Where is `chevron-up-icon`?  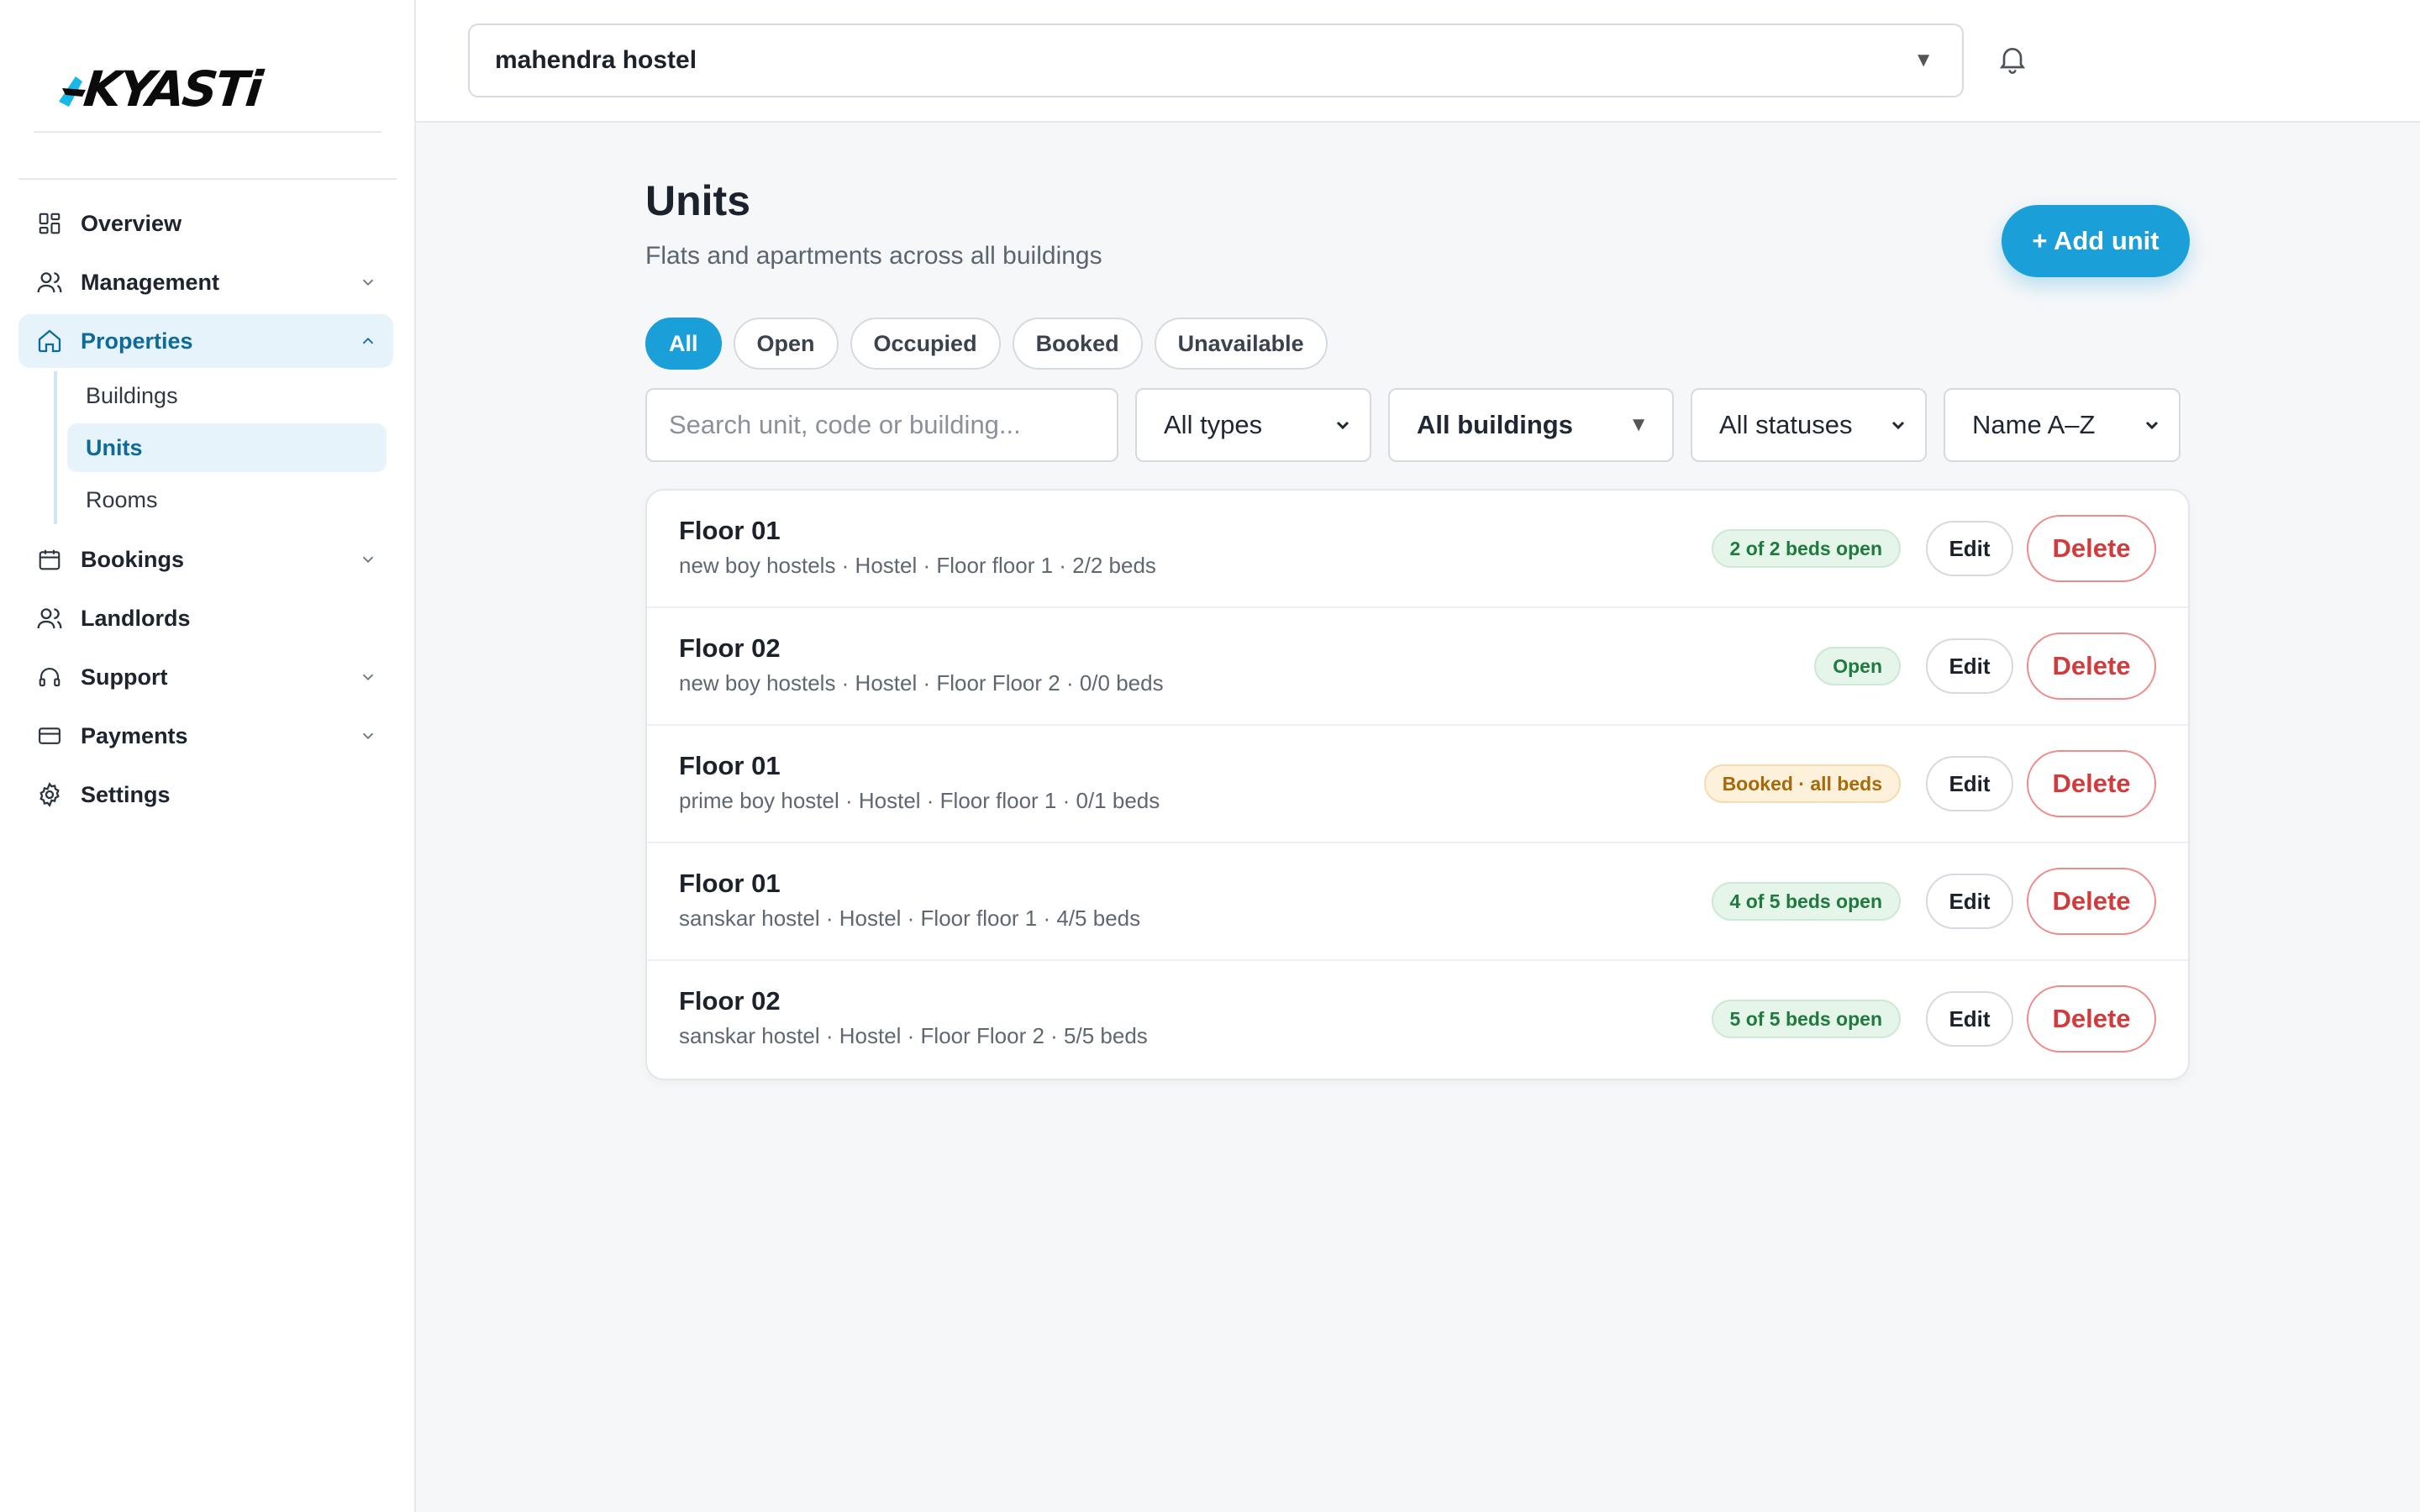
chevron-up-icon is located at coordinates (368, 341).